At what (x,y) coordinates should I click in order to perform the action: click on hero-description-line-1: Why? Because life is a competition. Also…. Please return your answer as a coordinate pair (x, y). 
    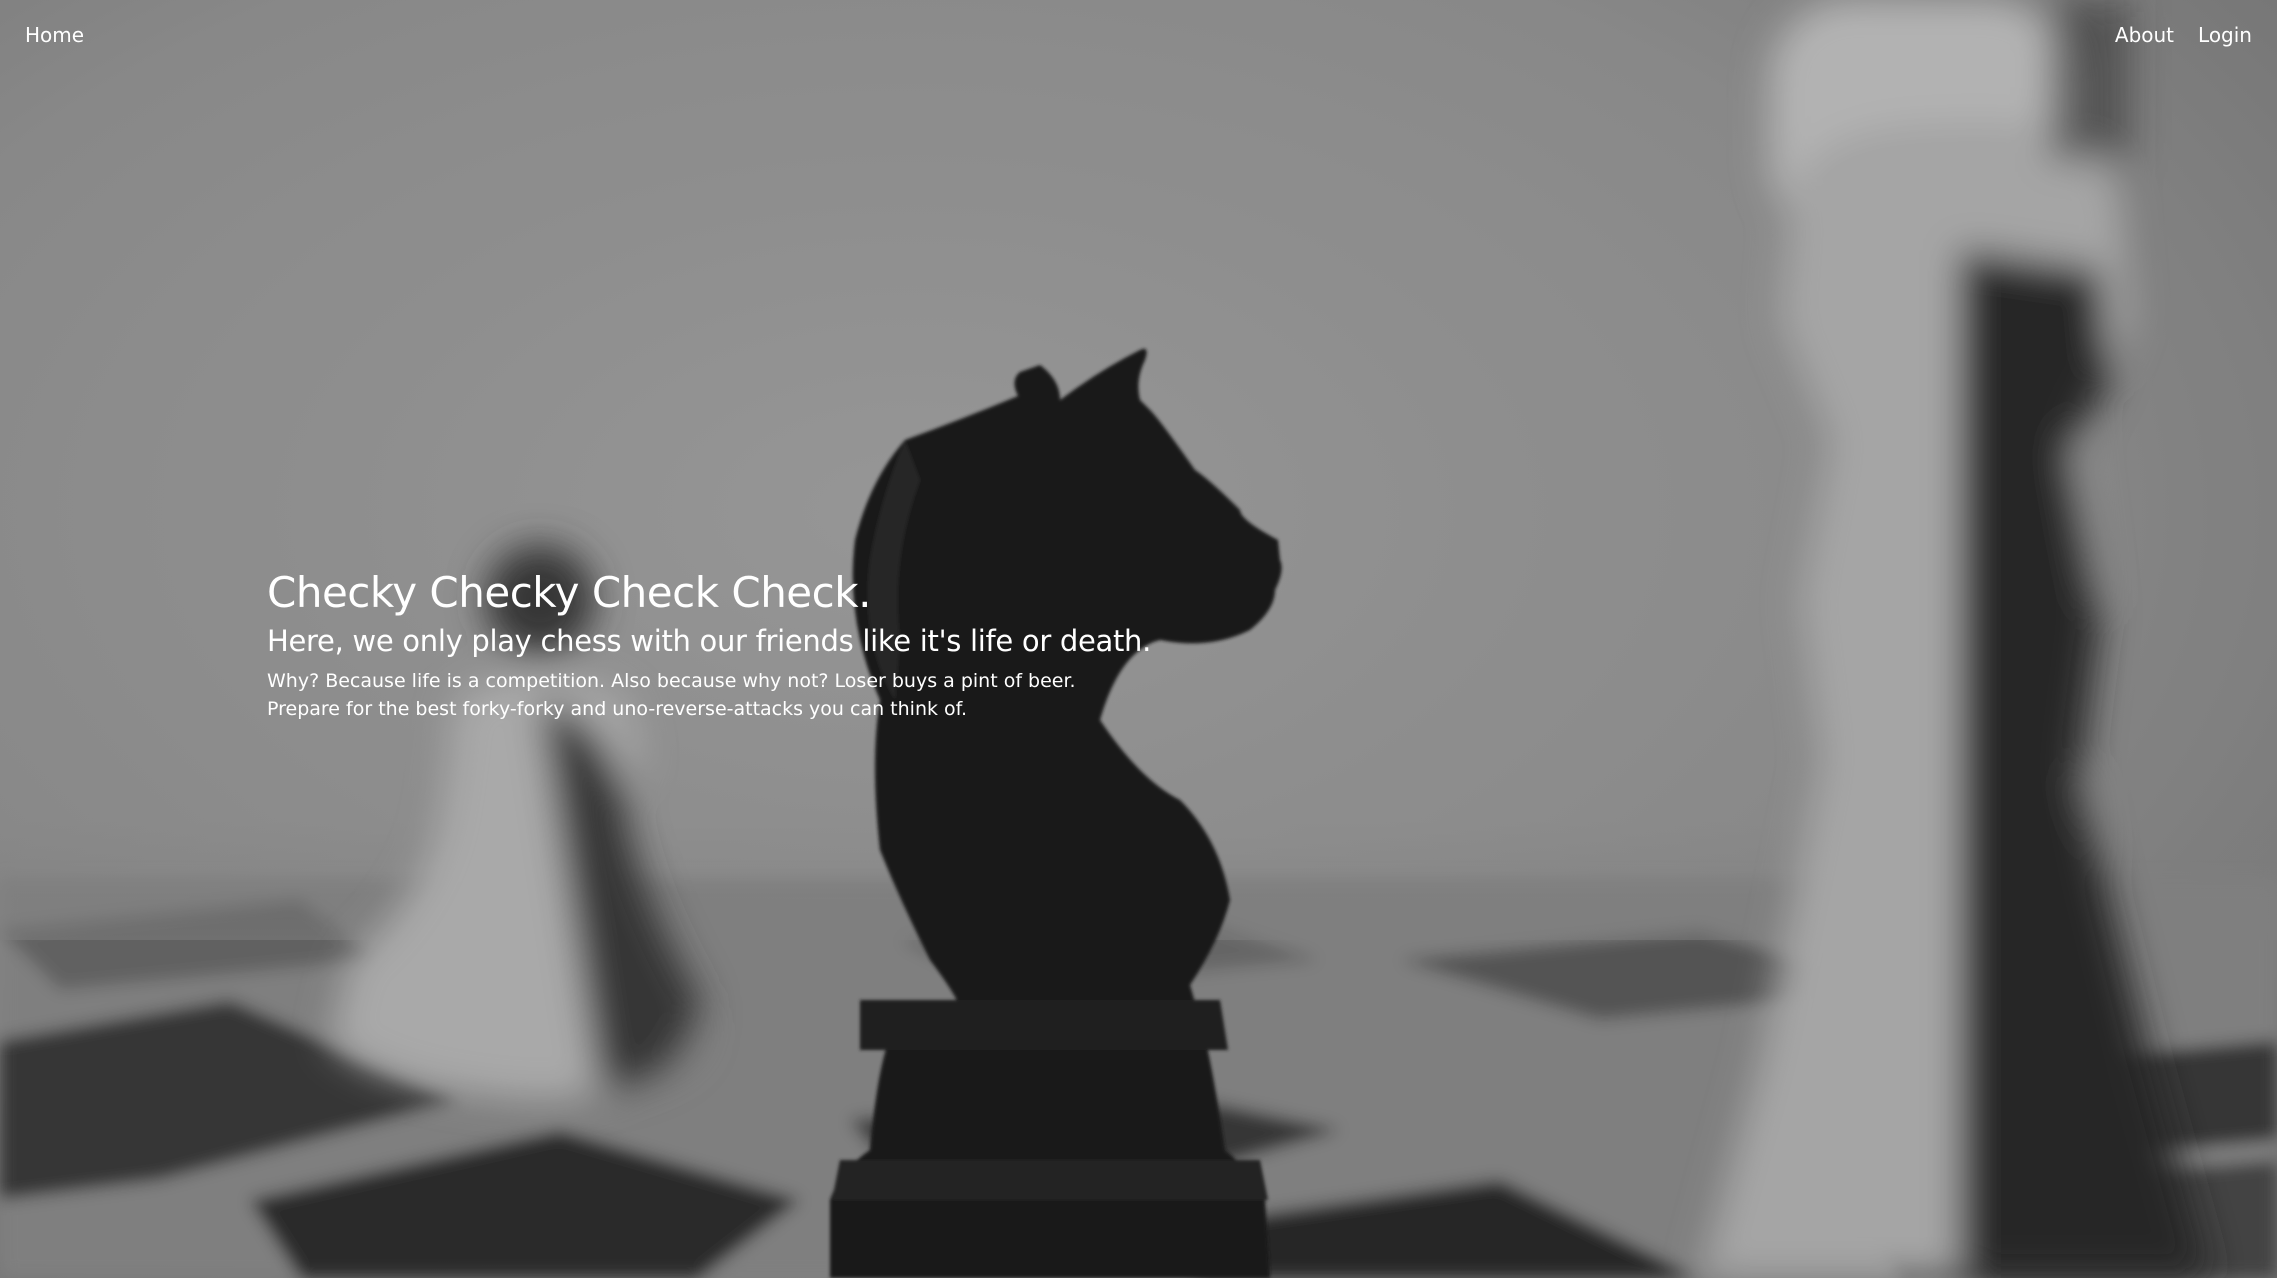
    Looking at the image, I should click on (671, 681).